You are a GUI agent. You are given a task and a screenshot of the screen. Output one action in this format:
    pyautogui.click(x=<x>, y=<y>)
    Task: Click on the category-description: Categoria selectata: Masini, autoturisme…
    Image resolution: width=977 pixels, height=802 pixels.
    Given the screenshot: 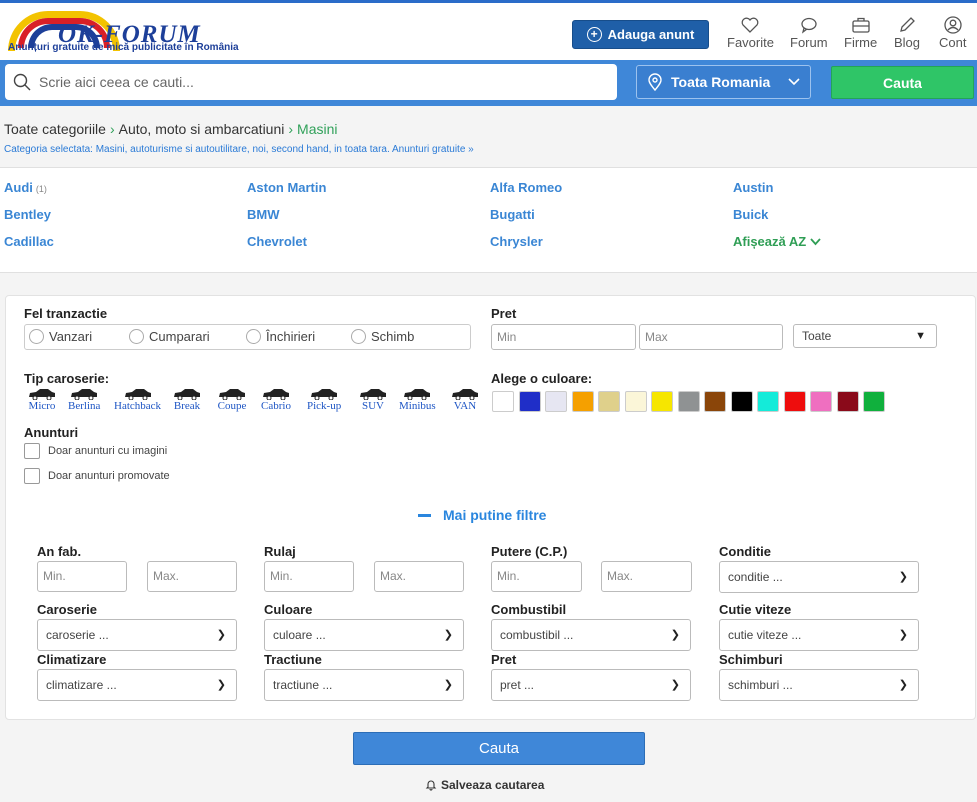 What is the action you would take?
    pyautogui.click(x=239, y=149)
    